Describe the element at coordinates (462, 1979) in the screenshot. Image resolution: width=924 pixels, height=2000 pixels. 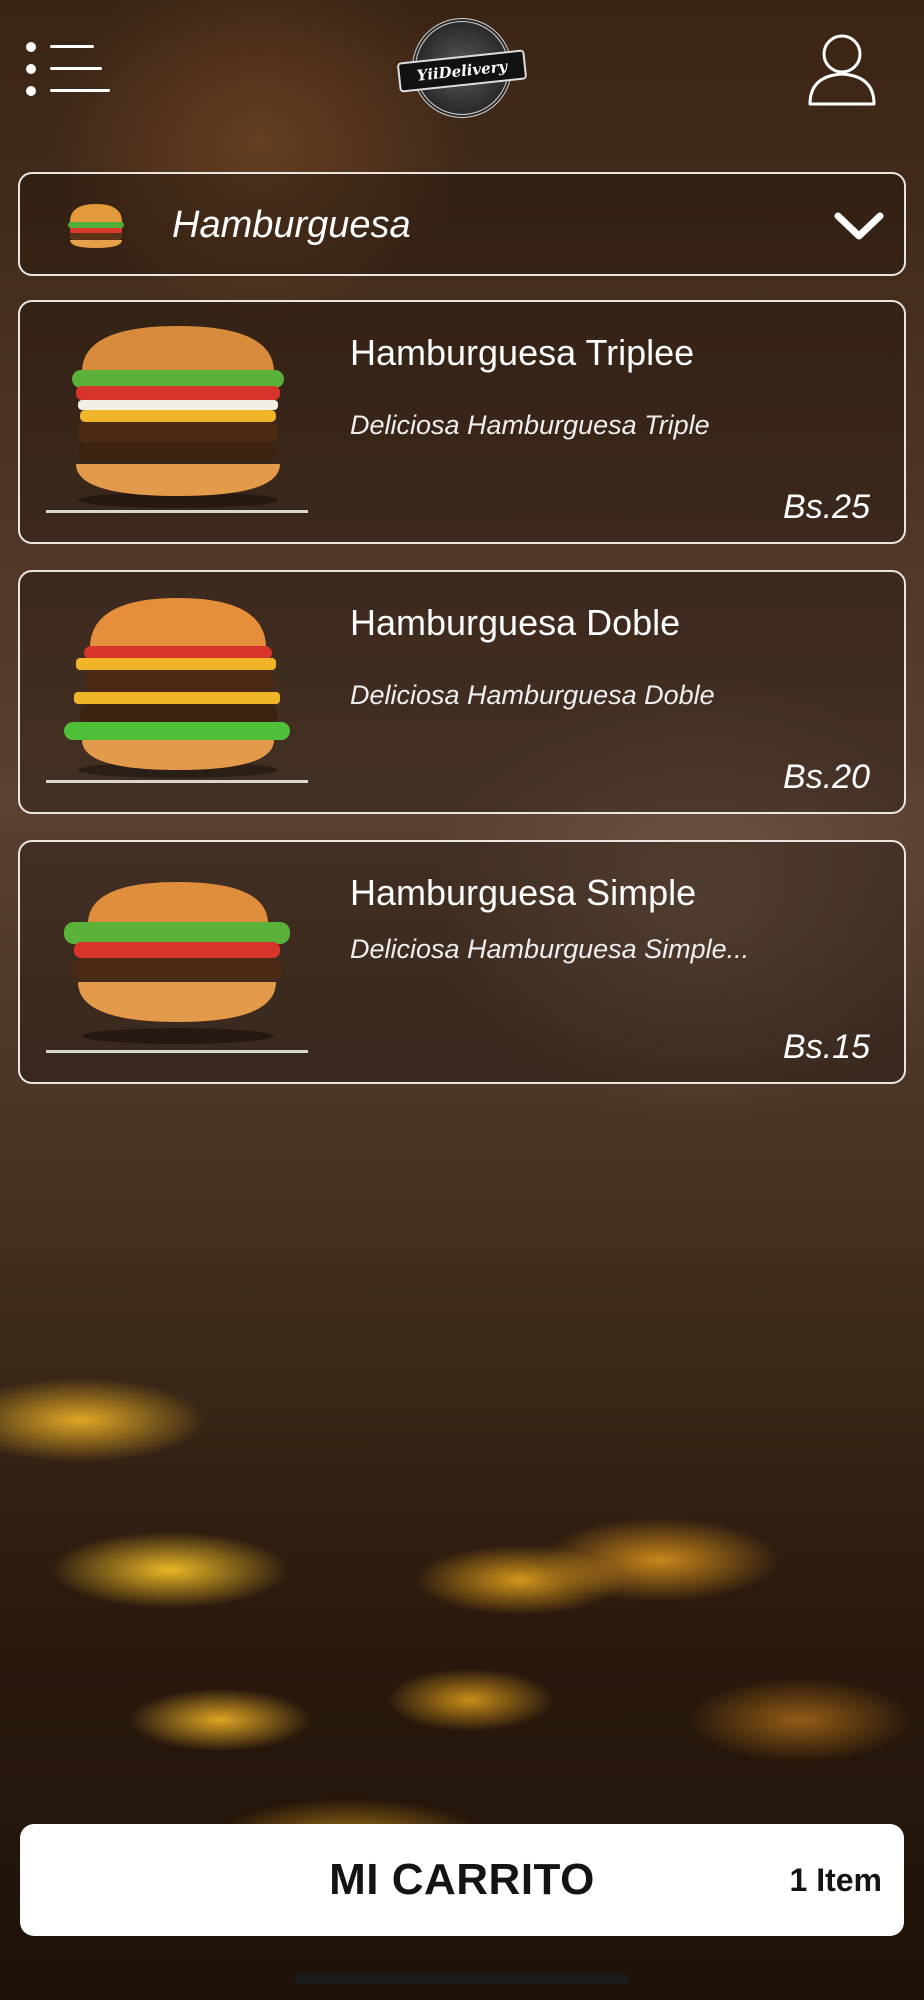
I see `home-indicator` at that location.